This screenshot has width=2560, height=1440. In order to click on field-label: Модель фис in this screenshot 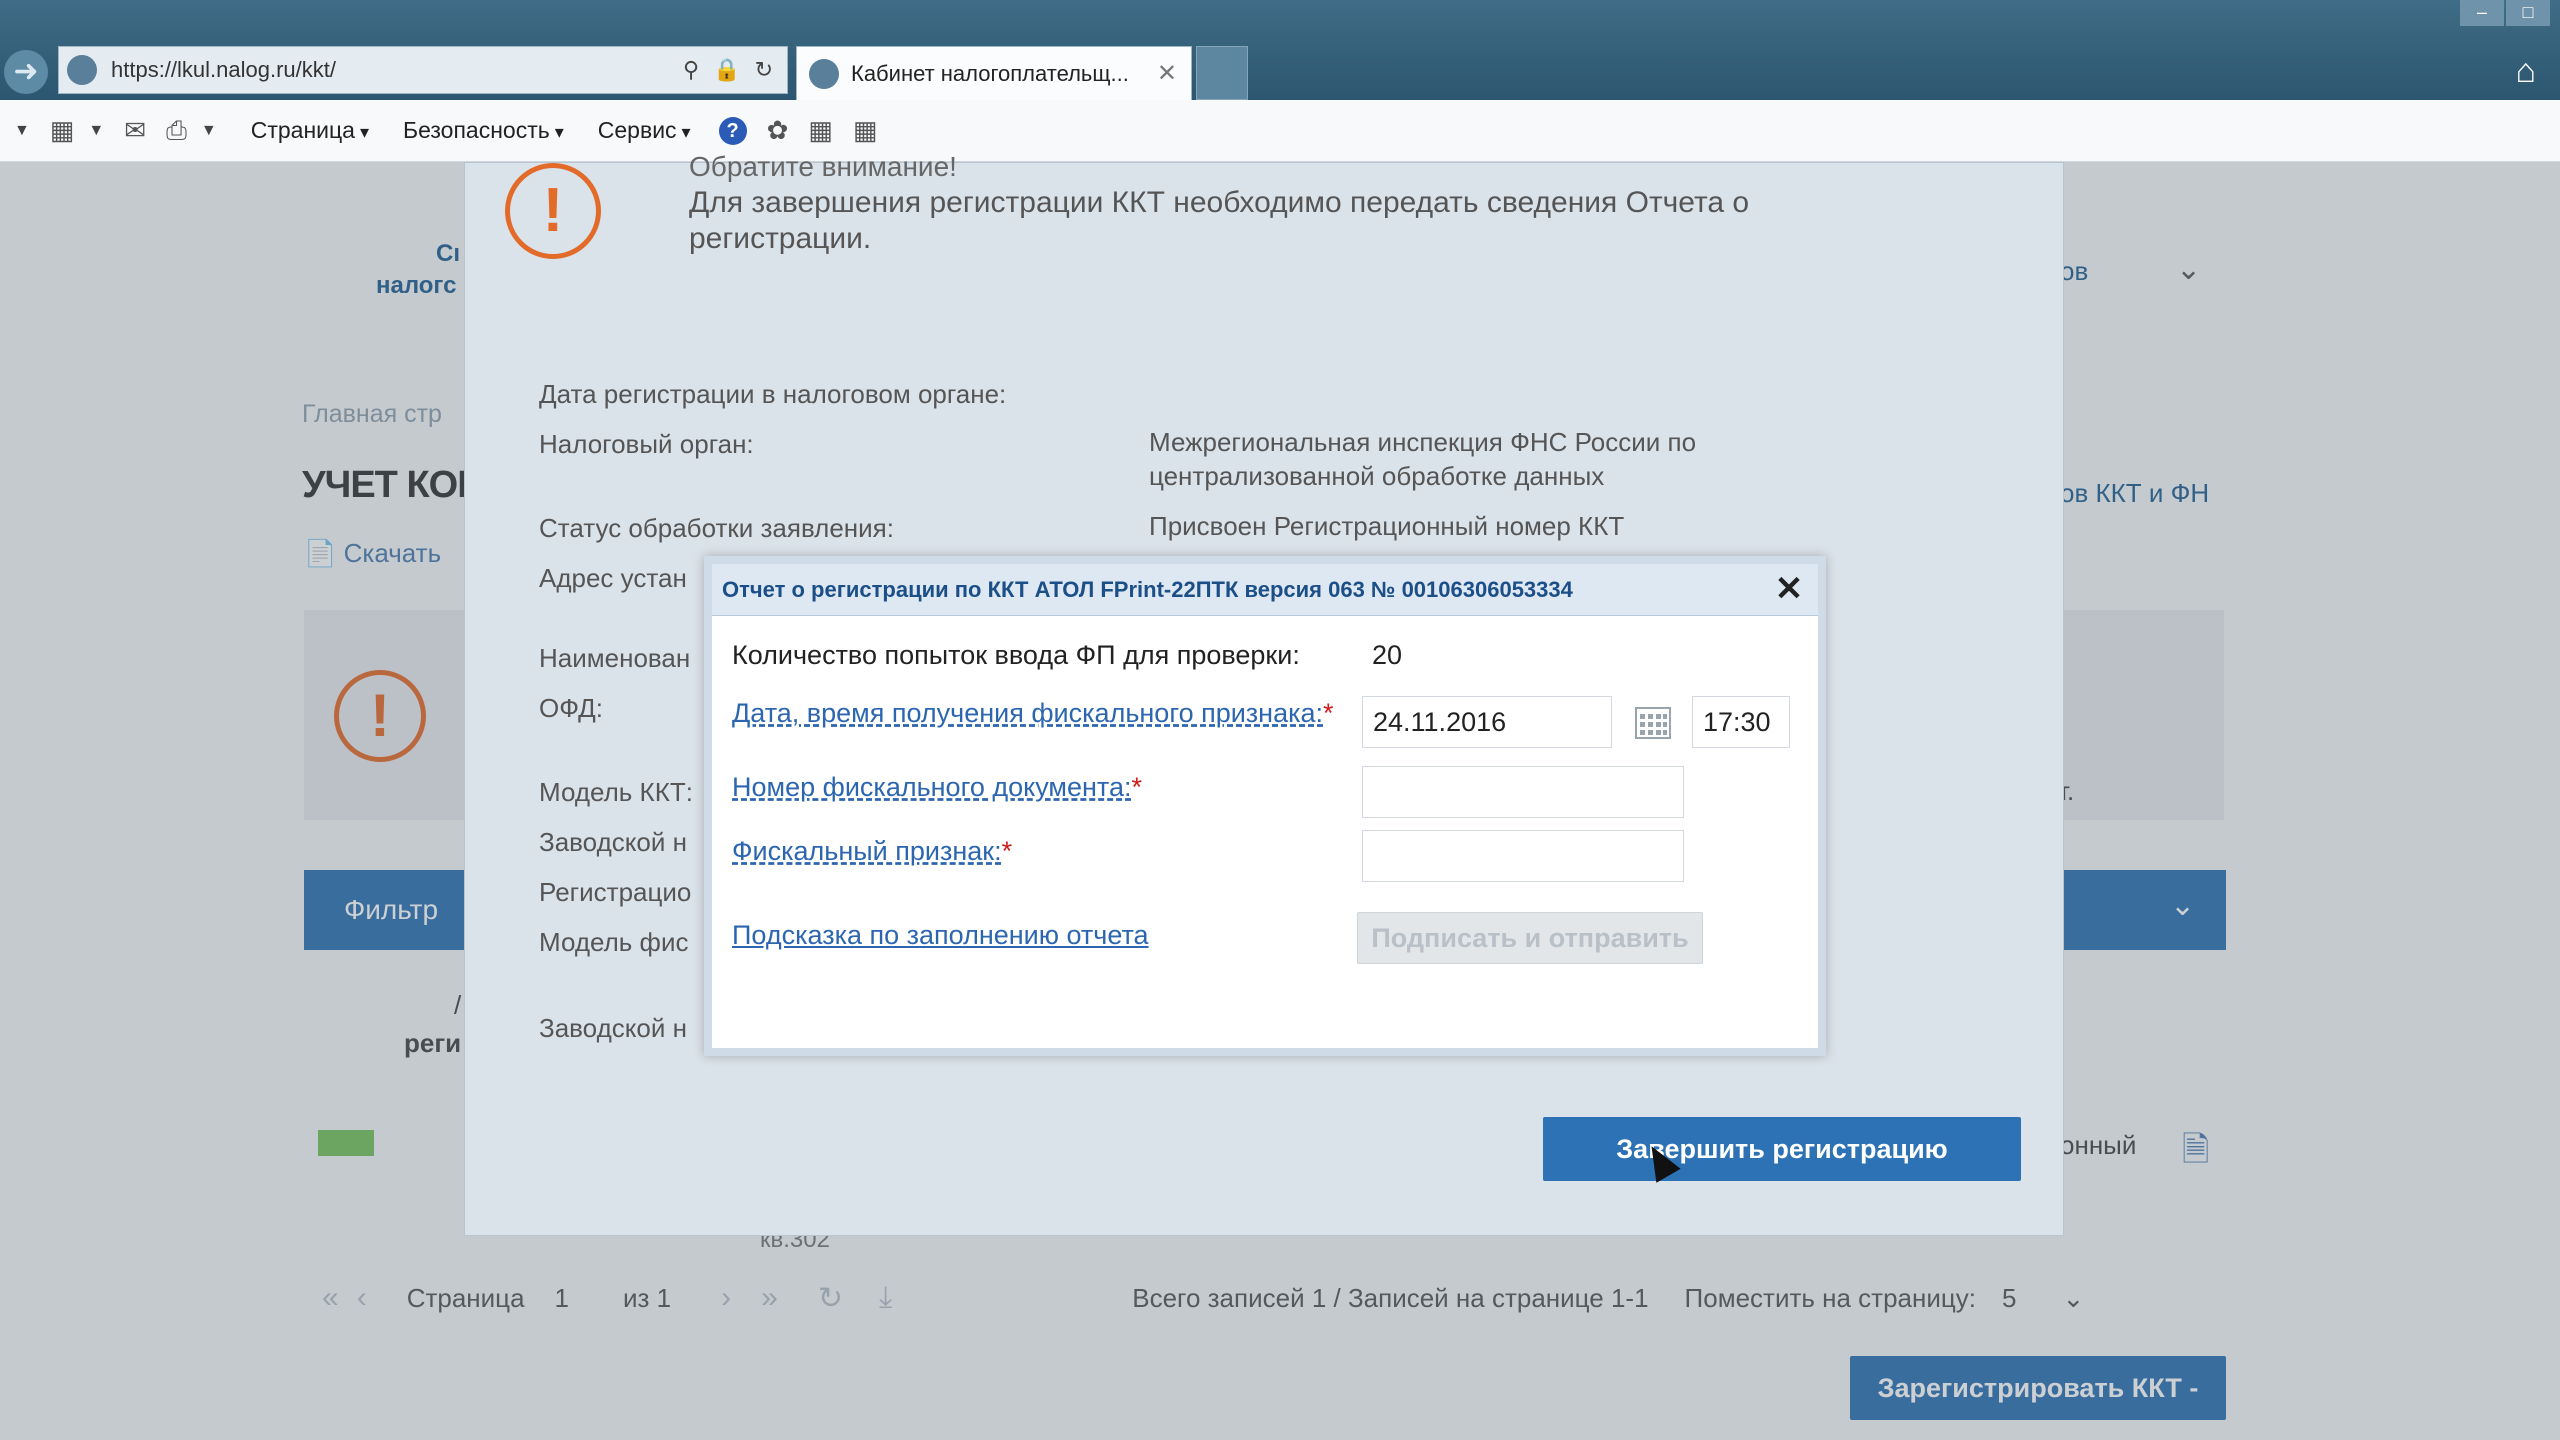, I will do `click(614, 942)`.